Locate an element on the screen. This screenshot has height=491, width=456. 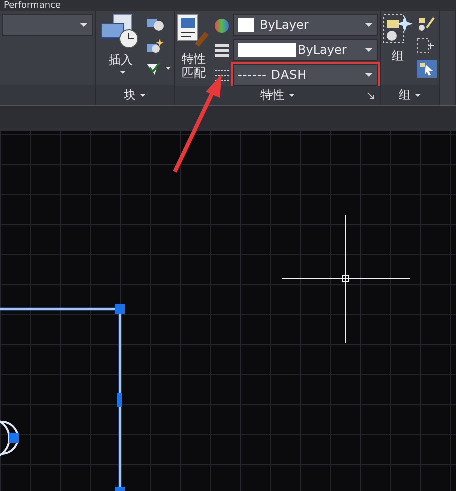
match-properties-button: 特性匹配 is located at coordinates (194, 50).